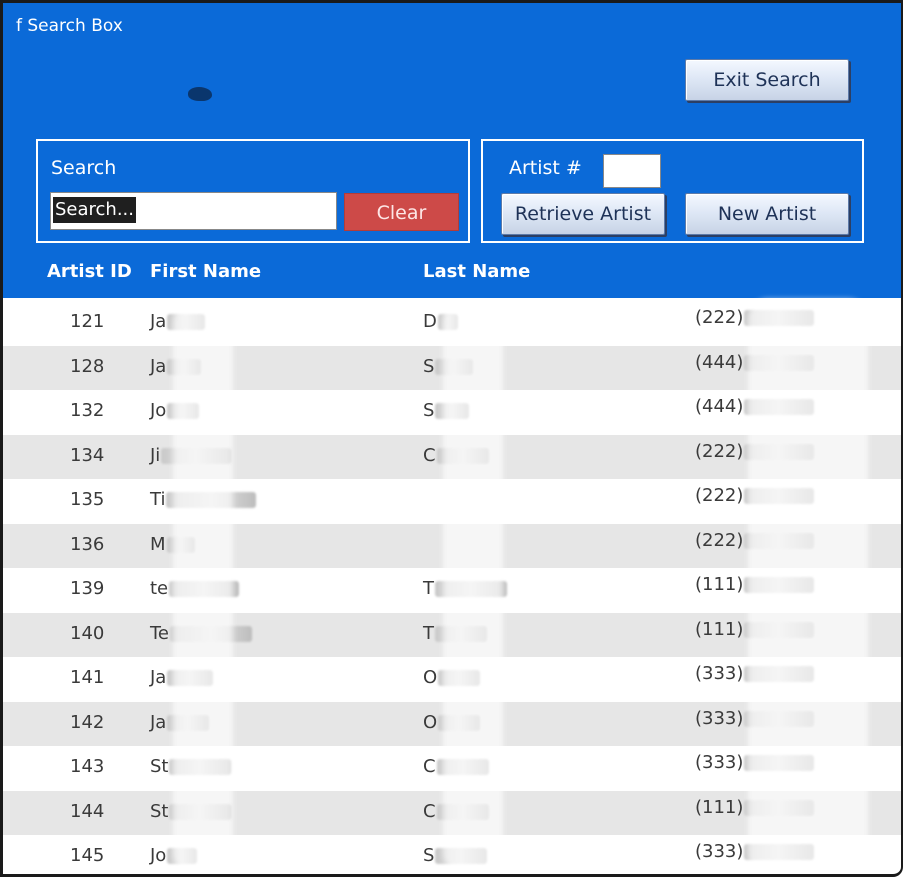 The height and width of the screenshot is (877, 903). I want to click on artist-id-cell: 143, so click(87, 766).